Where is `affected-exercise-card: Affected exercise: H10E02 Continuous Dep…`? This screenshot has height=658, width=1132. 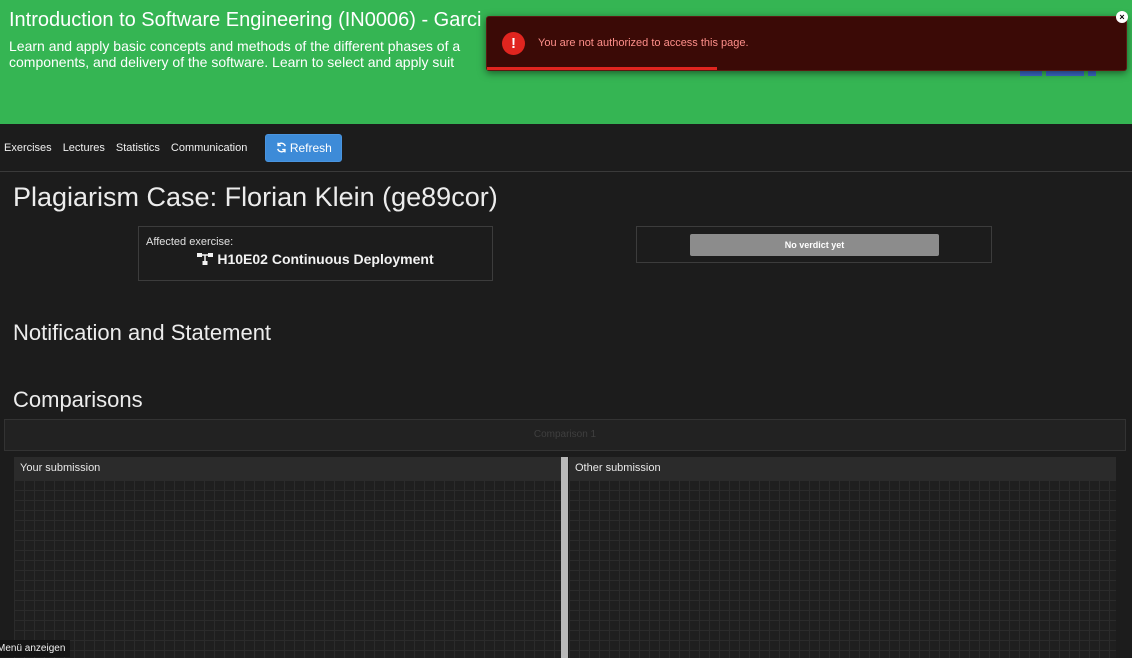
affected-exercise-card: Affected exercise: H10E02 Continuous Dep… is located at coordinates (315, 253).